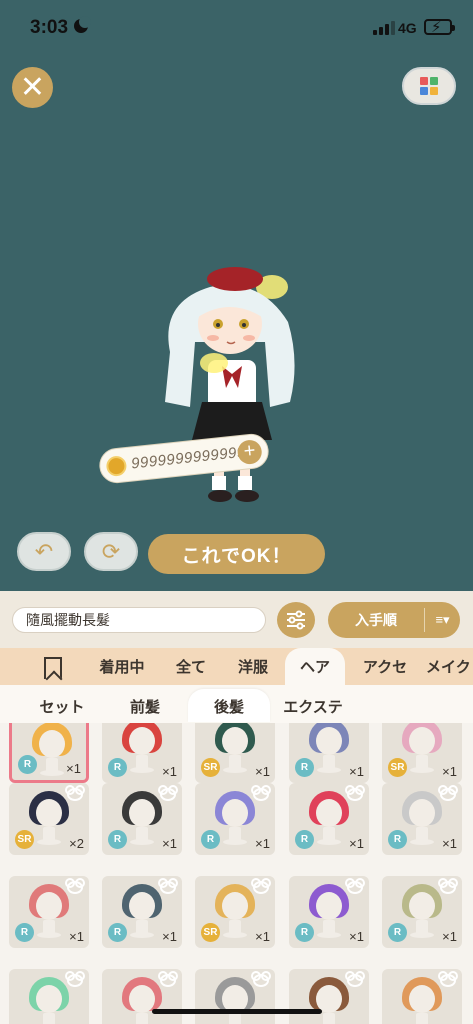 The width and height of the screenshot is (473, 1024). I want to click on subtab-set: セット, so click(62, 705).